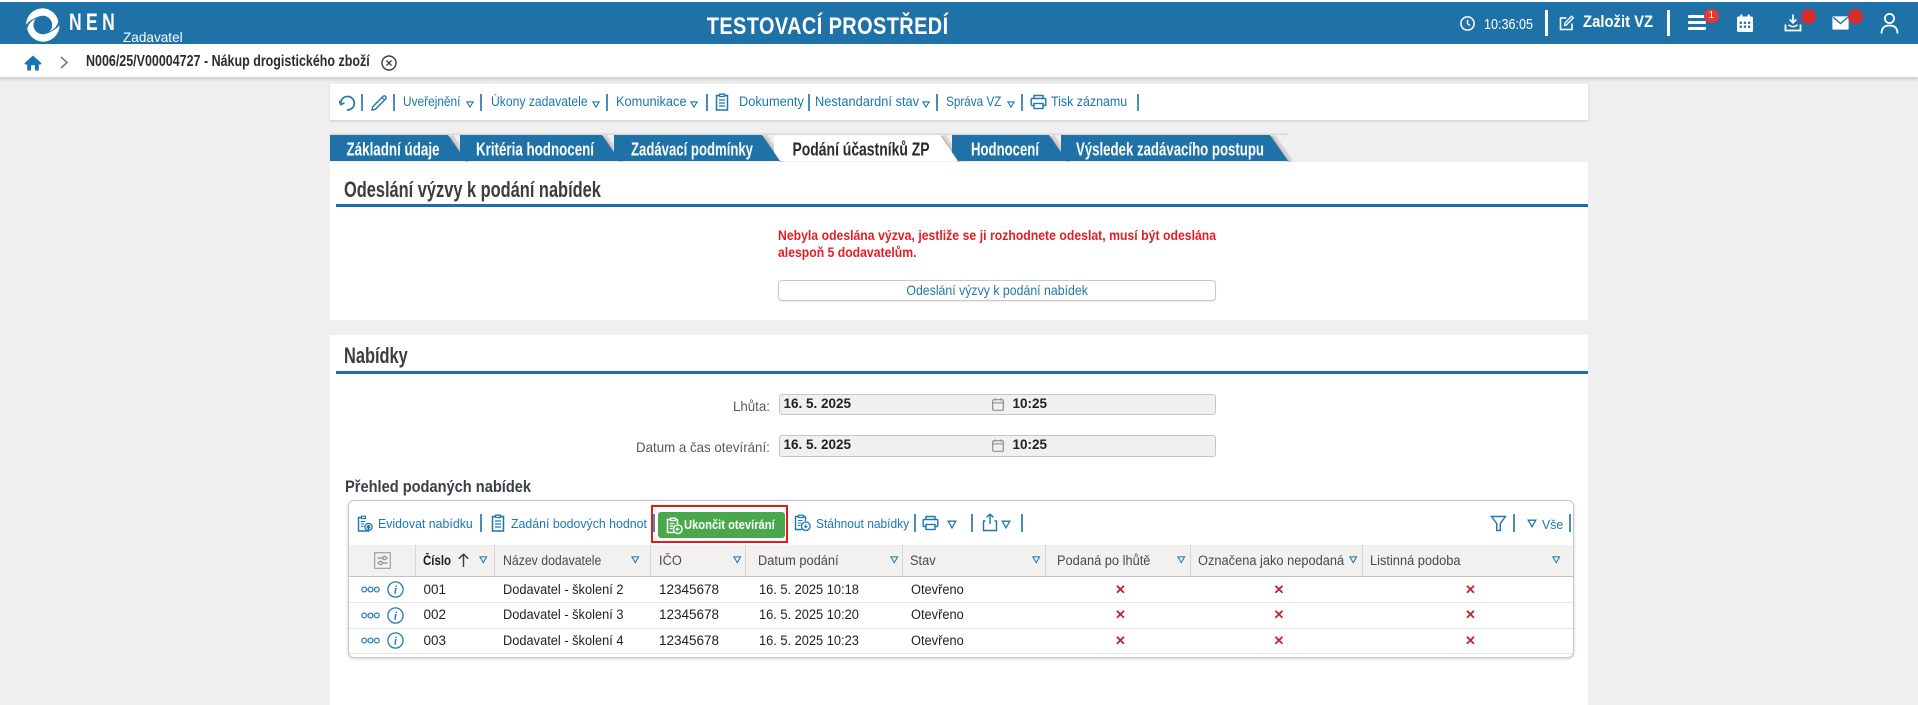 The image size is (1918, 705). What do you see at coordinates (861, 149) in the screenshot?
I see `svg-text: Podání účastníků ZP` at bounding box center [861, 149].